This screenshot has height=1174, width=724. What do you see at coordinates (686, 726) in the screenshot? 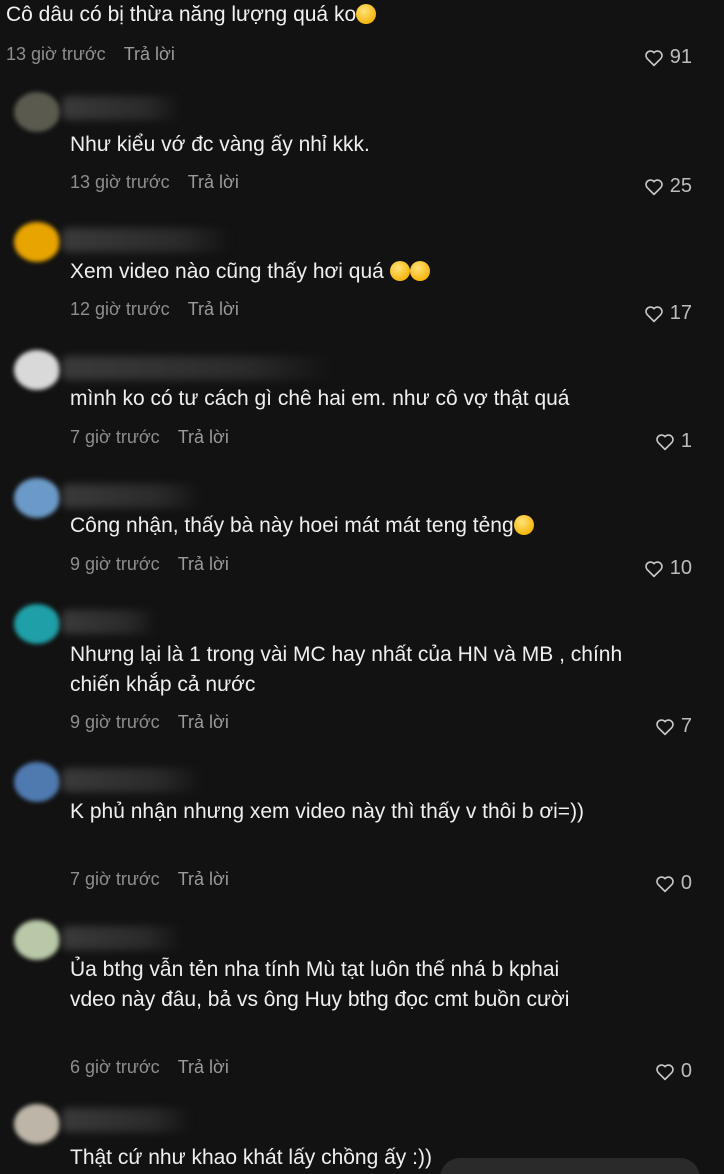
I see `like-count: 7` at bounding box center [686, 726].